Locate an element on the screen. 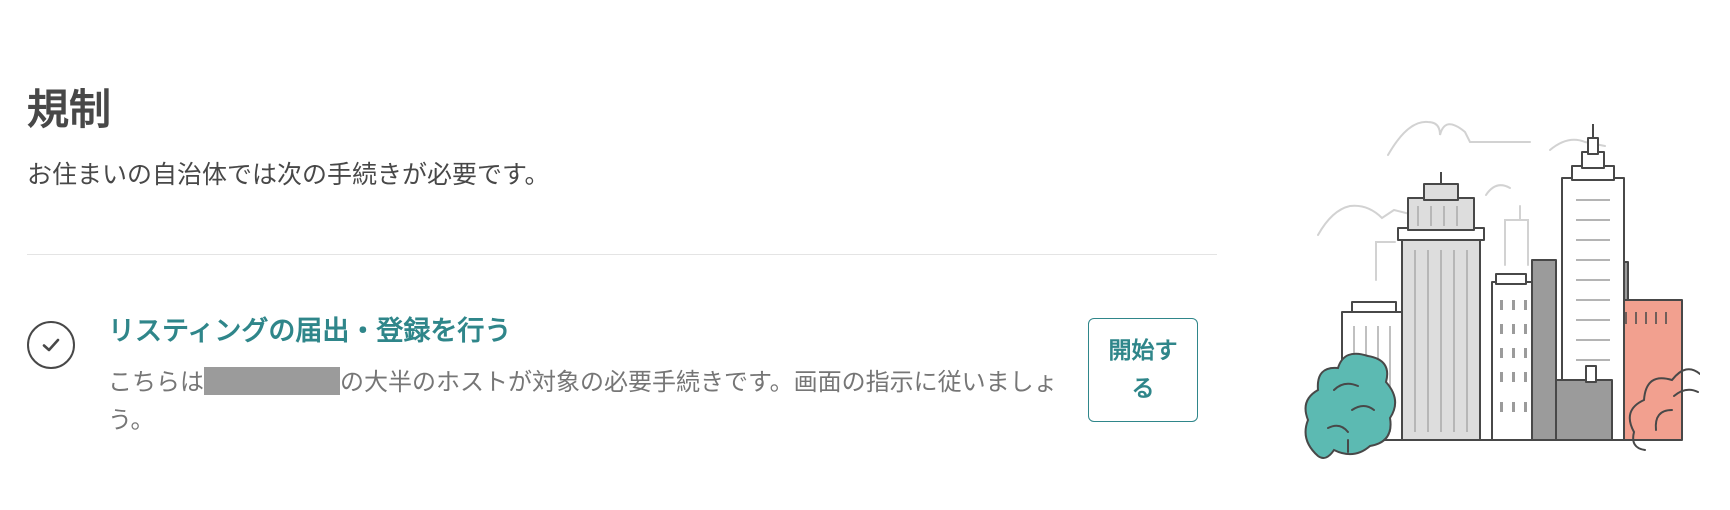  section-divider is located at coordinates (622, 254).